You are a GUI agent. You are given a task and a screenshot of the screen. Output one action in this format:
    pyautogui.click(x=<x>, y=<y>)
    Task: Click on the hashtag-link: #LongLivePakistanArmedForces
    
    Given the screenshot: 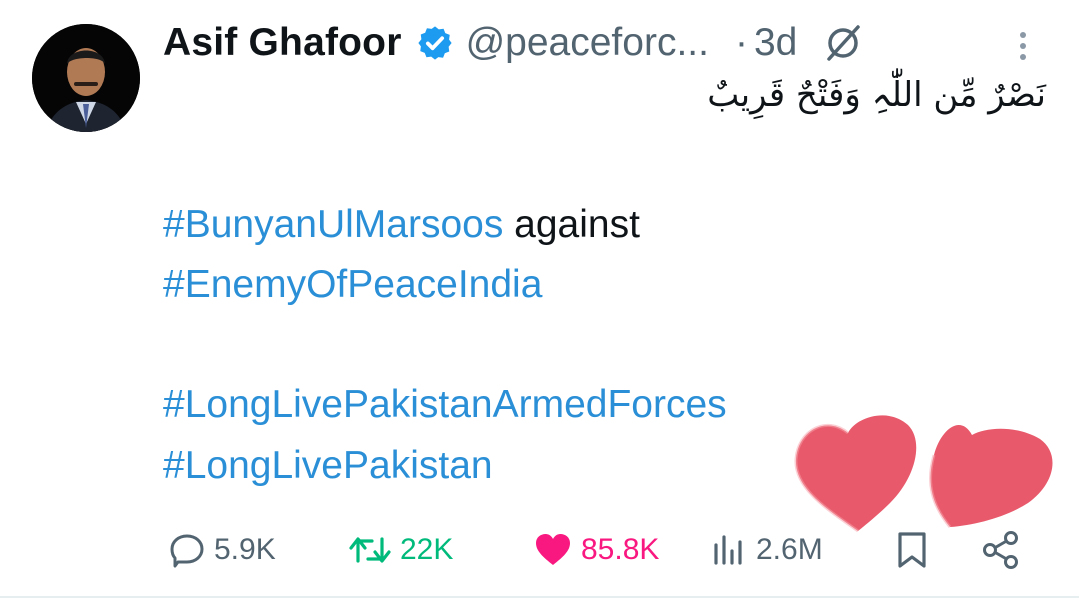 What is the action you would take?
    pyautogui.click(x=445, y=404)
    